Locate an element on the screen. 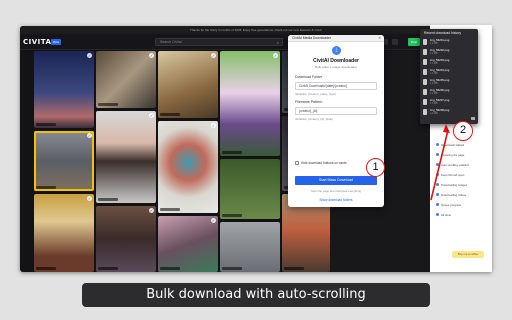 This screenshot has width=512, height=320. callout-arrow is located at coordinates (440, 162).